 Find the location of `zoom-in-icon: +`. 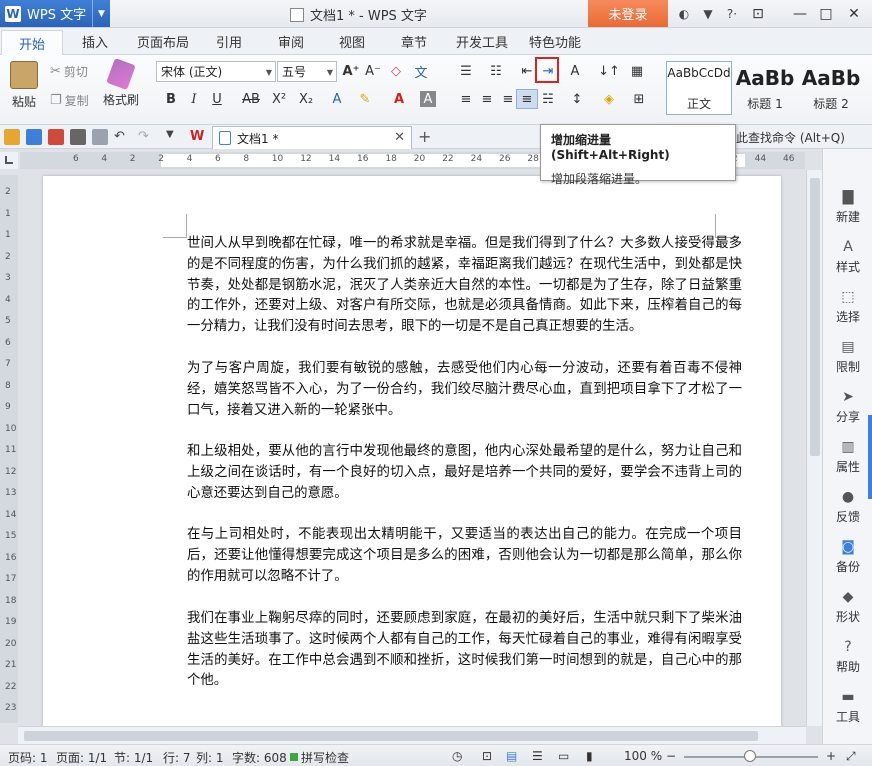

zoom-in-icon: + is located at coordinates (831, 756).